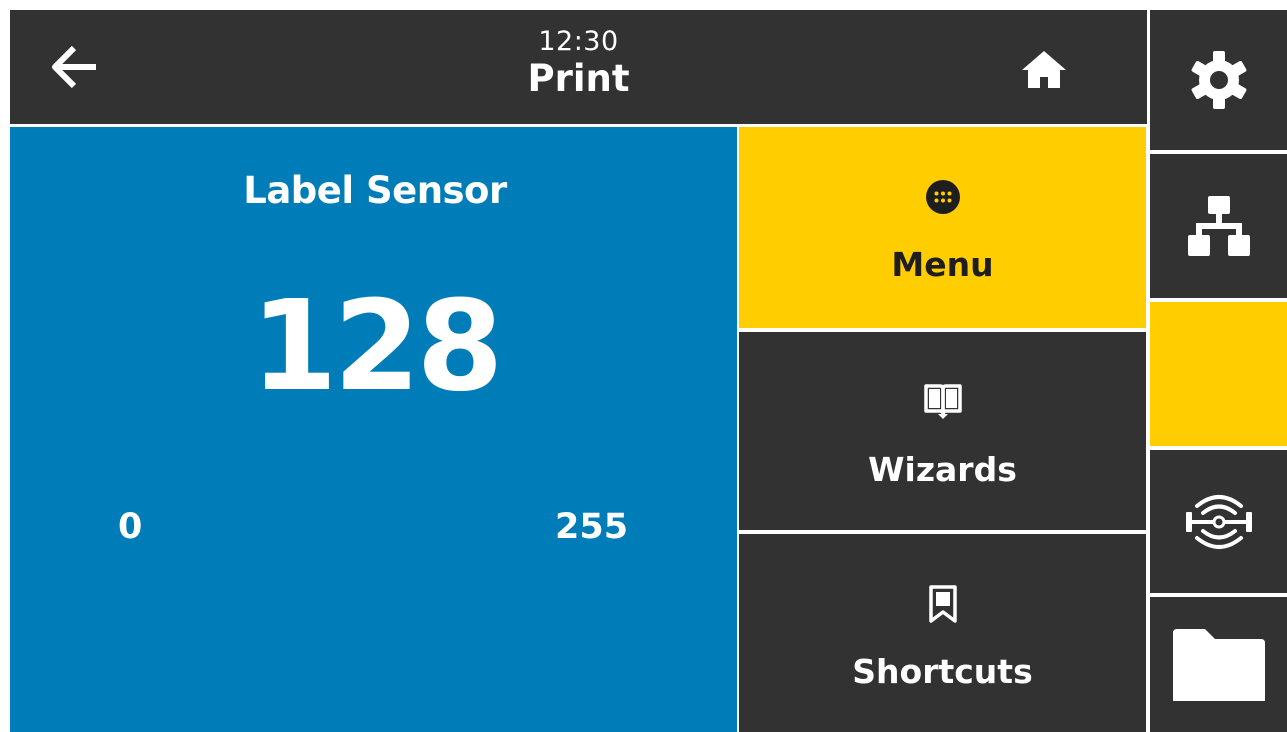 The height and width of the screenshot is (732, 1287). I want to click on title-block: 12:30 Print, so click(578, 63).